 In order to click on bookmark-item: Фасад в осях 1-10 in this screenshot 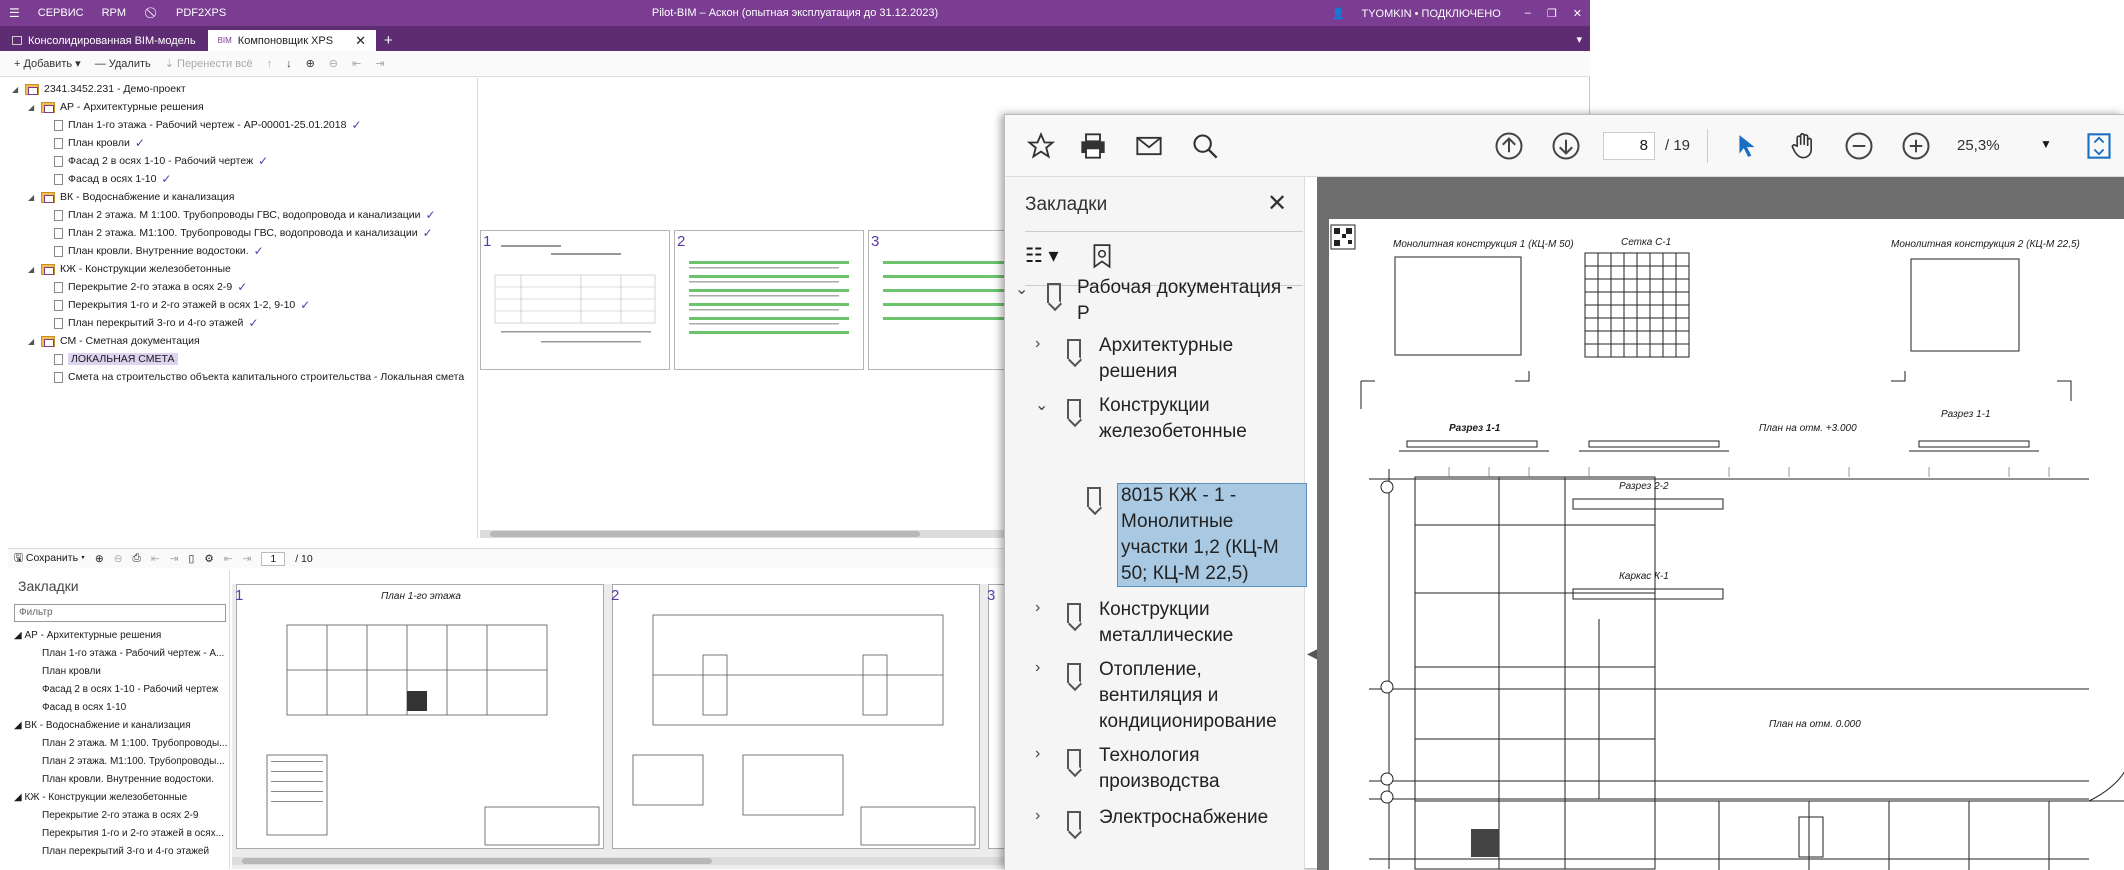, I will do `click(84, 707)`.